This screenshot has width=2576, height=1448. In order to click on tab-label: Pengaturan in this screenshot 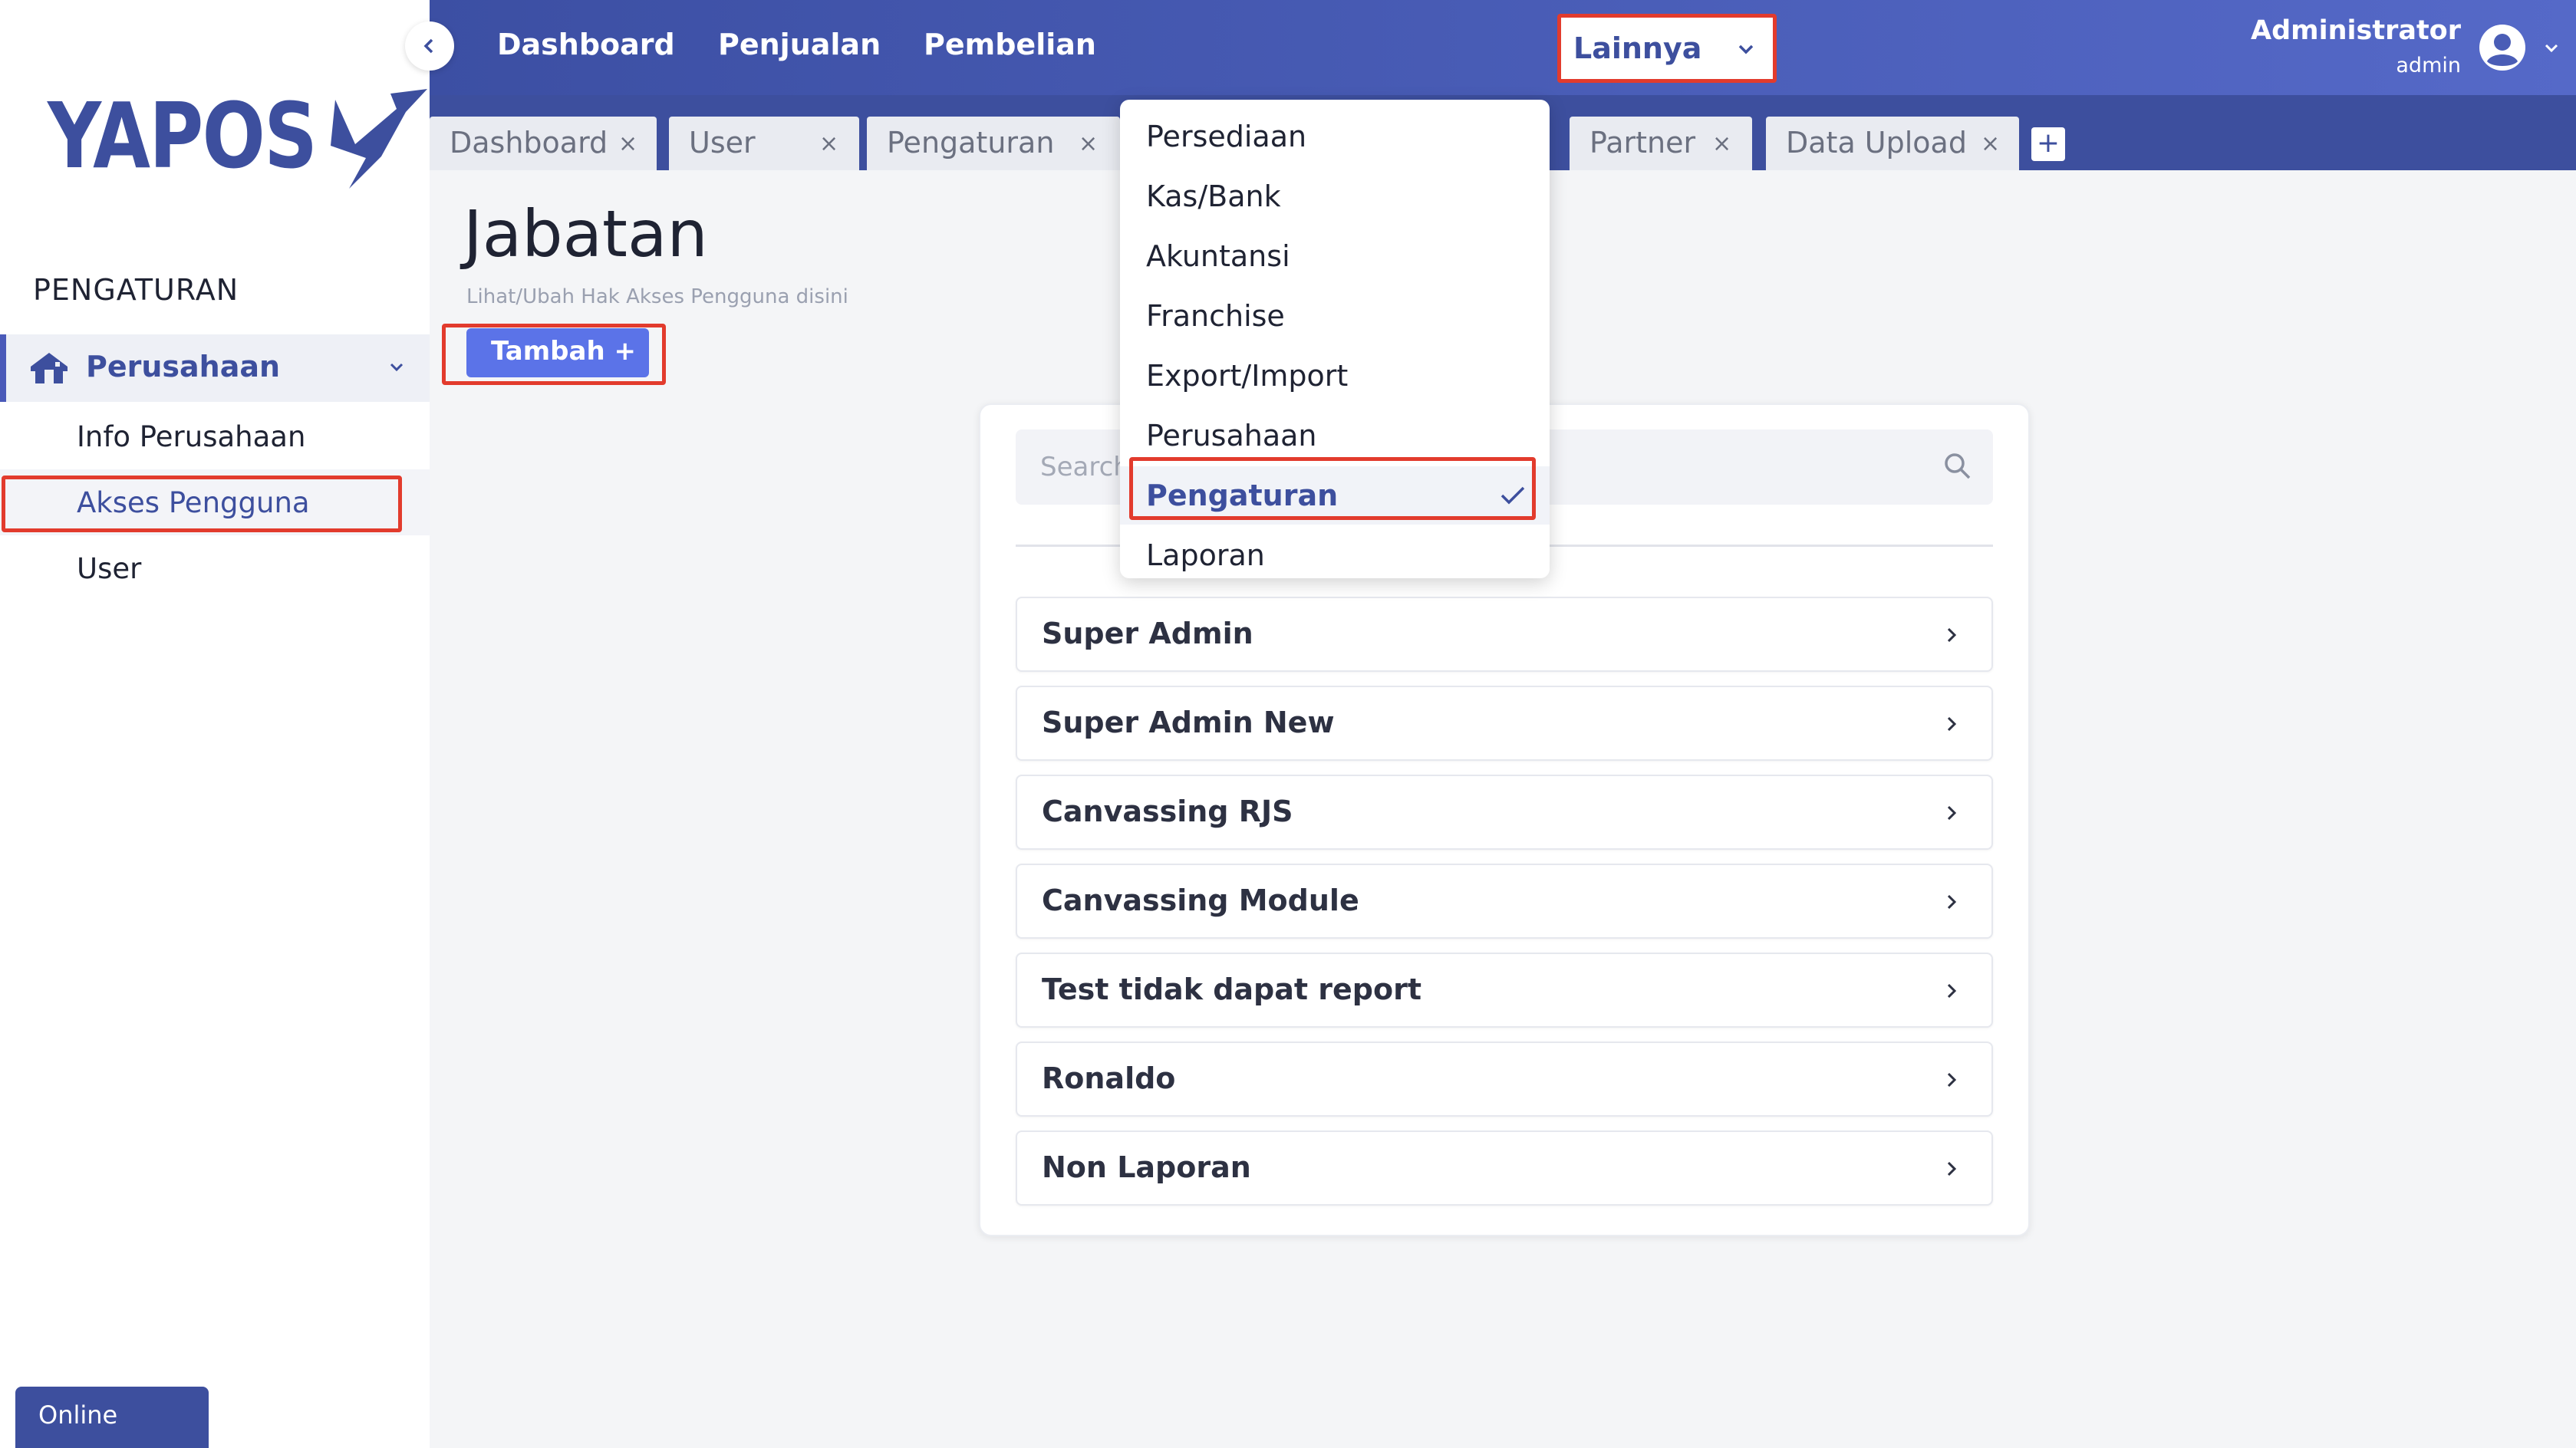, I will do `click(971, 143)`.